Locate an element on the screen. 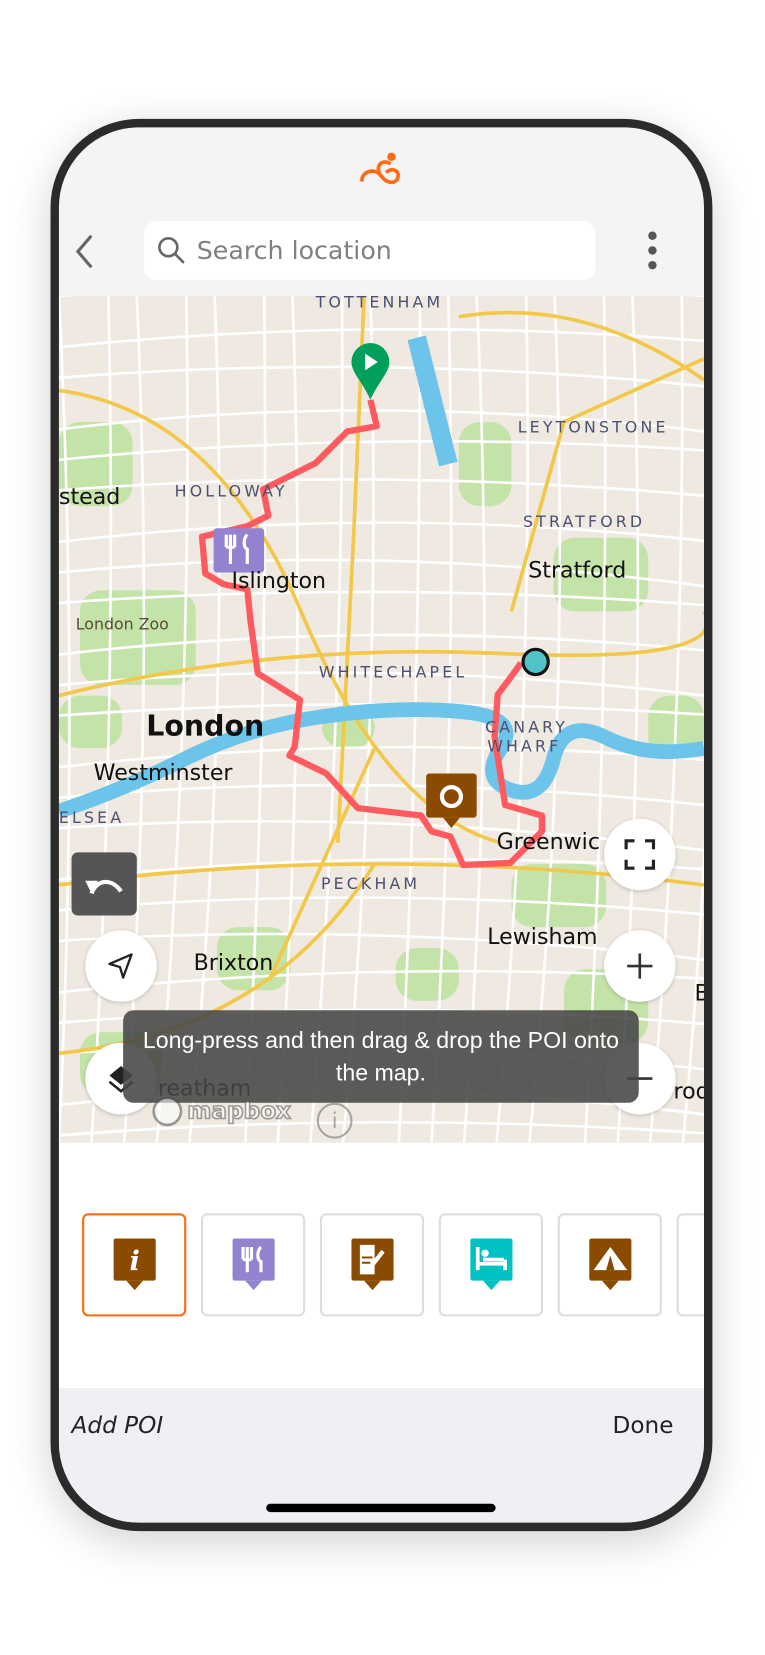 The image size is (765, 1655). info-icon: i is located at coordinates (134, 1264).